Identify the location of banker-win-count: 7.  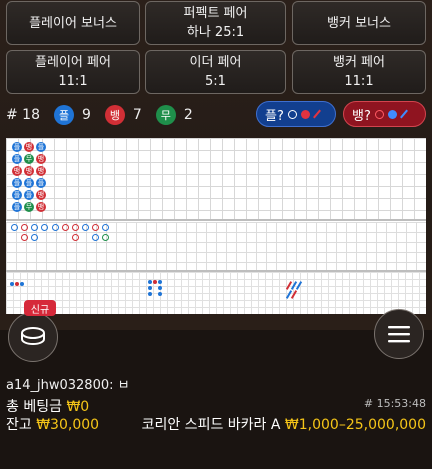
(137, 115).